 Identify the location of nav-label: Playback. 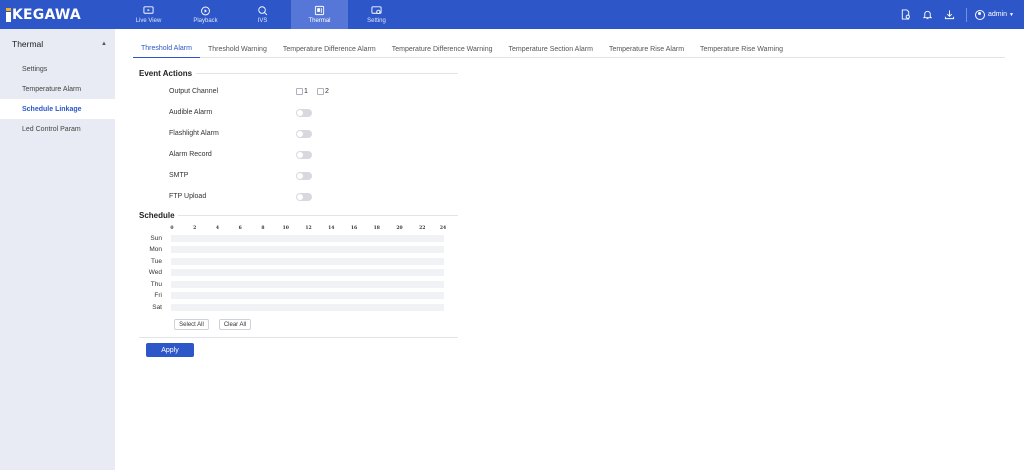
(205, 21).